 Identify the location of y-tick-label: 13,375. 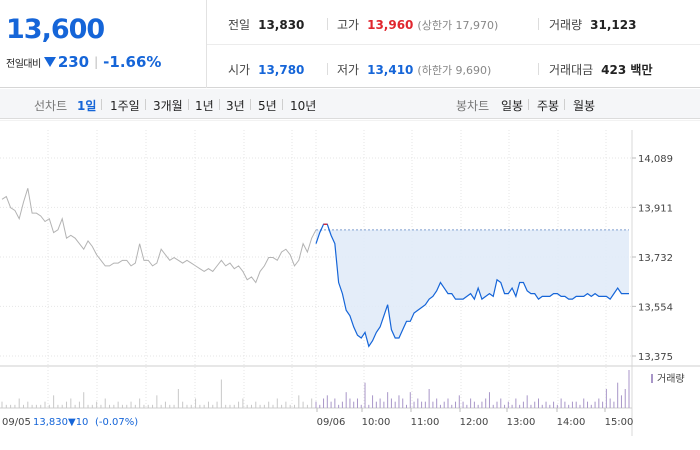
(655, 357).